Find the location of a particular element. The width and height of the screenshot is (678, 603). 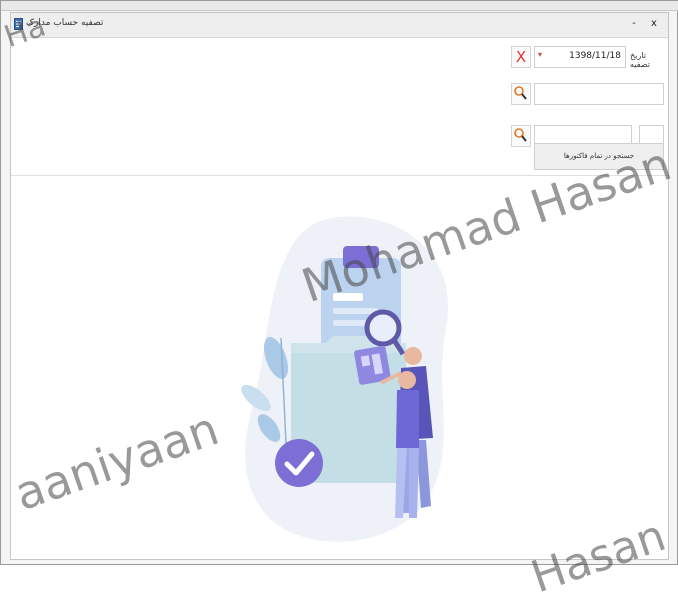

settlement-date-field: ▾ 1398/11/18 is located at coordinates (580, 57).